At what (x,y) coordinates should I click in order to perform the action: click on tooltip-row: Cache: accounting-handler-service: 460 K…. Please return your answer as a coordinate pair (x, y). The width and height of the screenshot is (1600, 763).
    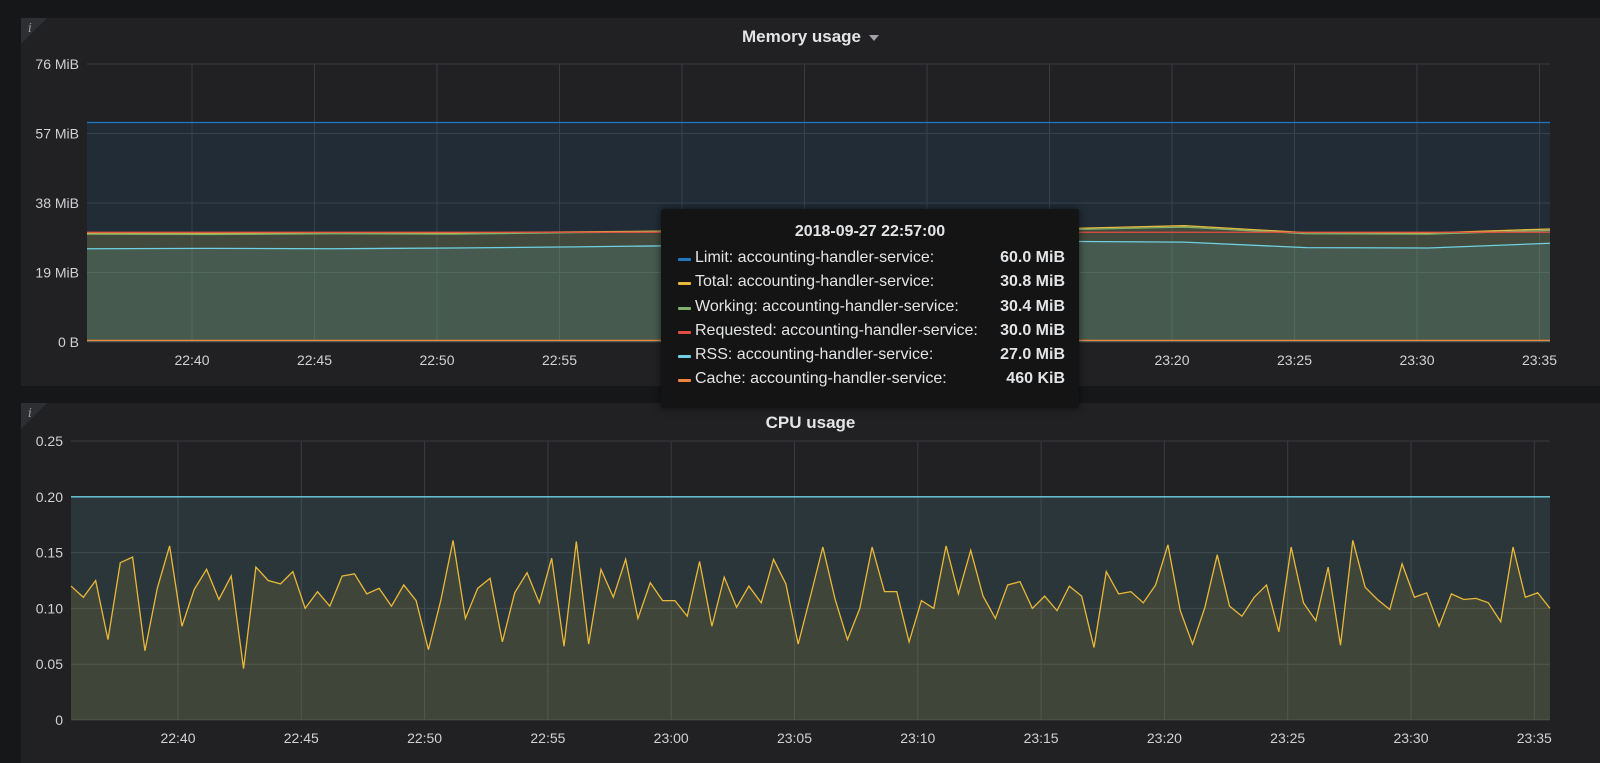
    Looking at the image, I should click on (870, 382).